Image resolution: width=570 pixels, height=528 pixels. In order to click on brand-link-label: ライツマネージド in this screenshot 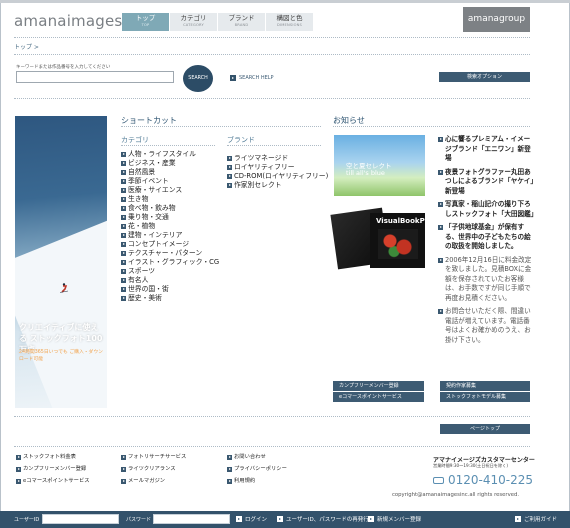, I will do `click(261, 158)`.